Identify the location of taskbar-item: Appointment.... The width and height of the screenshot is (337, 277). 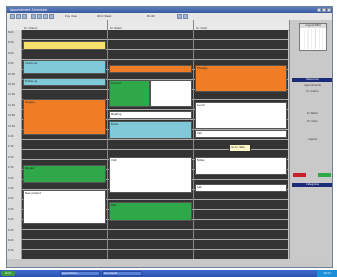
(80, 273).